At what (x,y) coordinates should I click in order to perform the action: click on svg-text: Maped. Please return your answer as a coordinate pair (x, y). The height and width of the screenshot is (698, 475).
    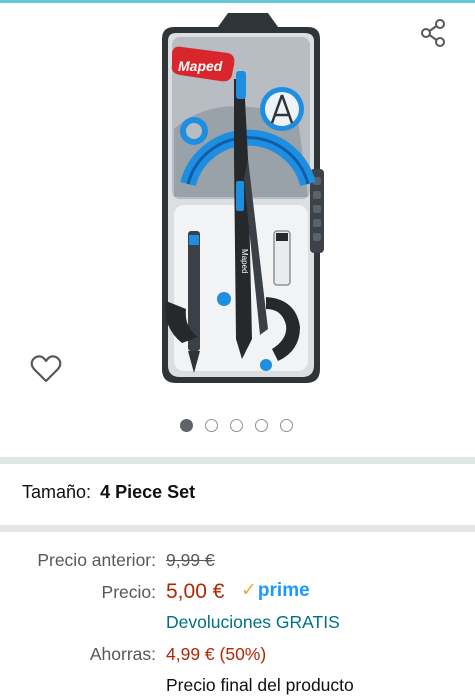
    Looking at the image, I should click on (244, 261).